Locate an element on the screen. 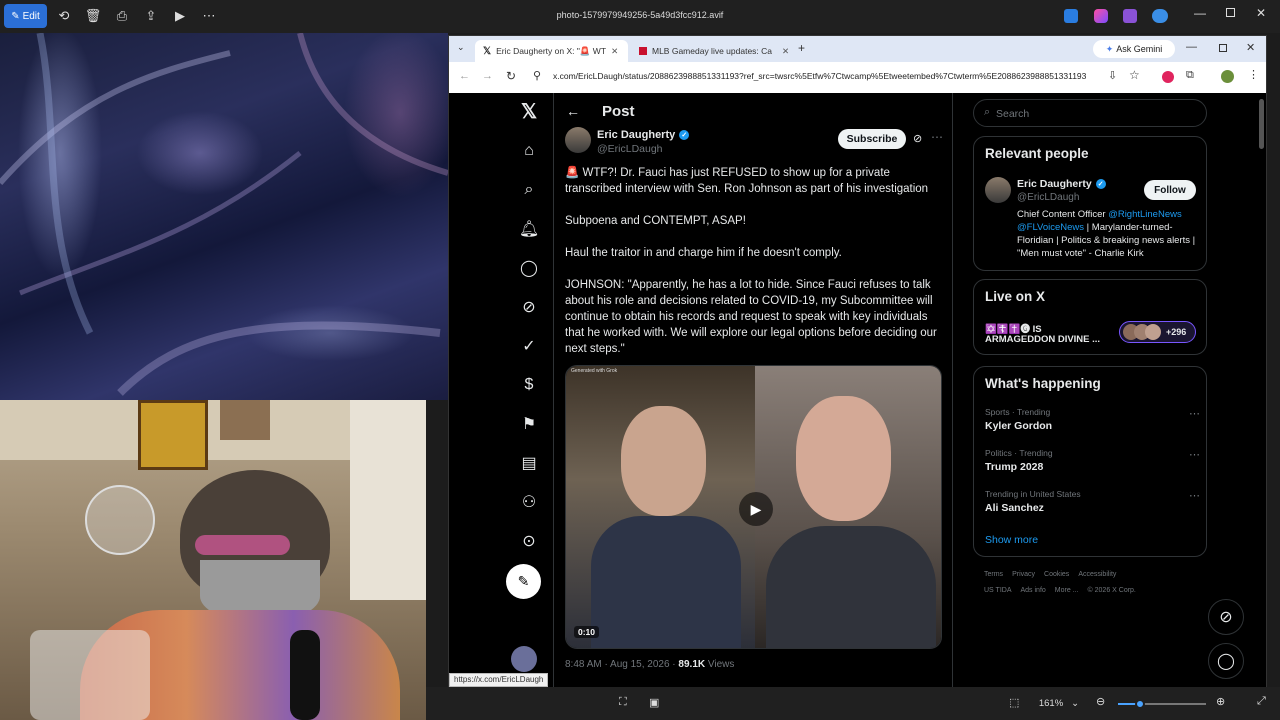 This screenshot has height=720, width=1280. relevant-people-title: Relevant people is located at coordinates (1037, 153).